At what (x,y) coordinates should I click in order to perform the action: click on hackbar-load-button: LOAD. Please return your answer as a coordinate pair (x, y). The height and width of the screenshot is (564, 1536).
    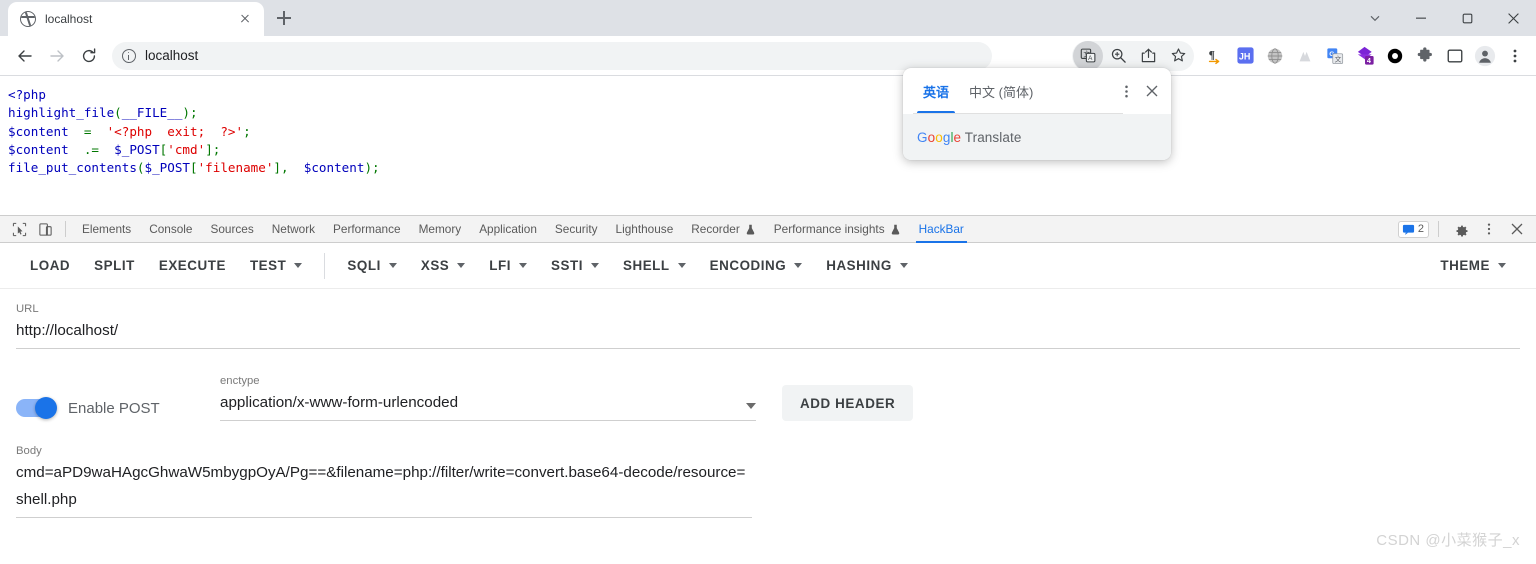
    Looking at the image, I should click on (50, 266).